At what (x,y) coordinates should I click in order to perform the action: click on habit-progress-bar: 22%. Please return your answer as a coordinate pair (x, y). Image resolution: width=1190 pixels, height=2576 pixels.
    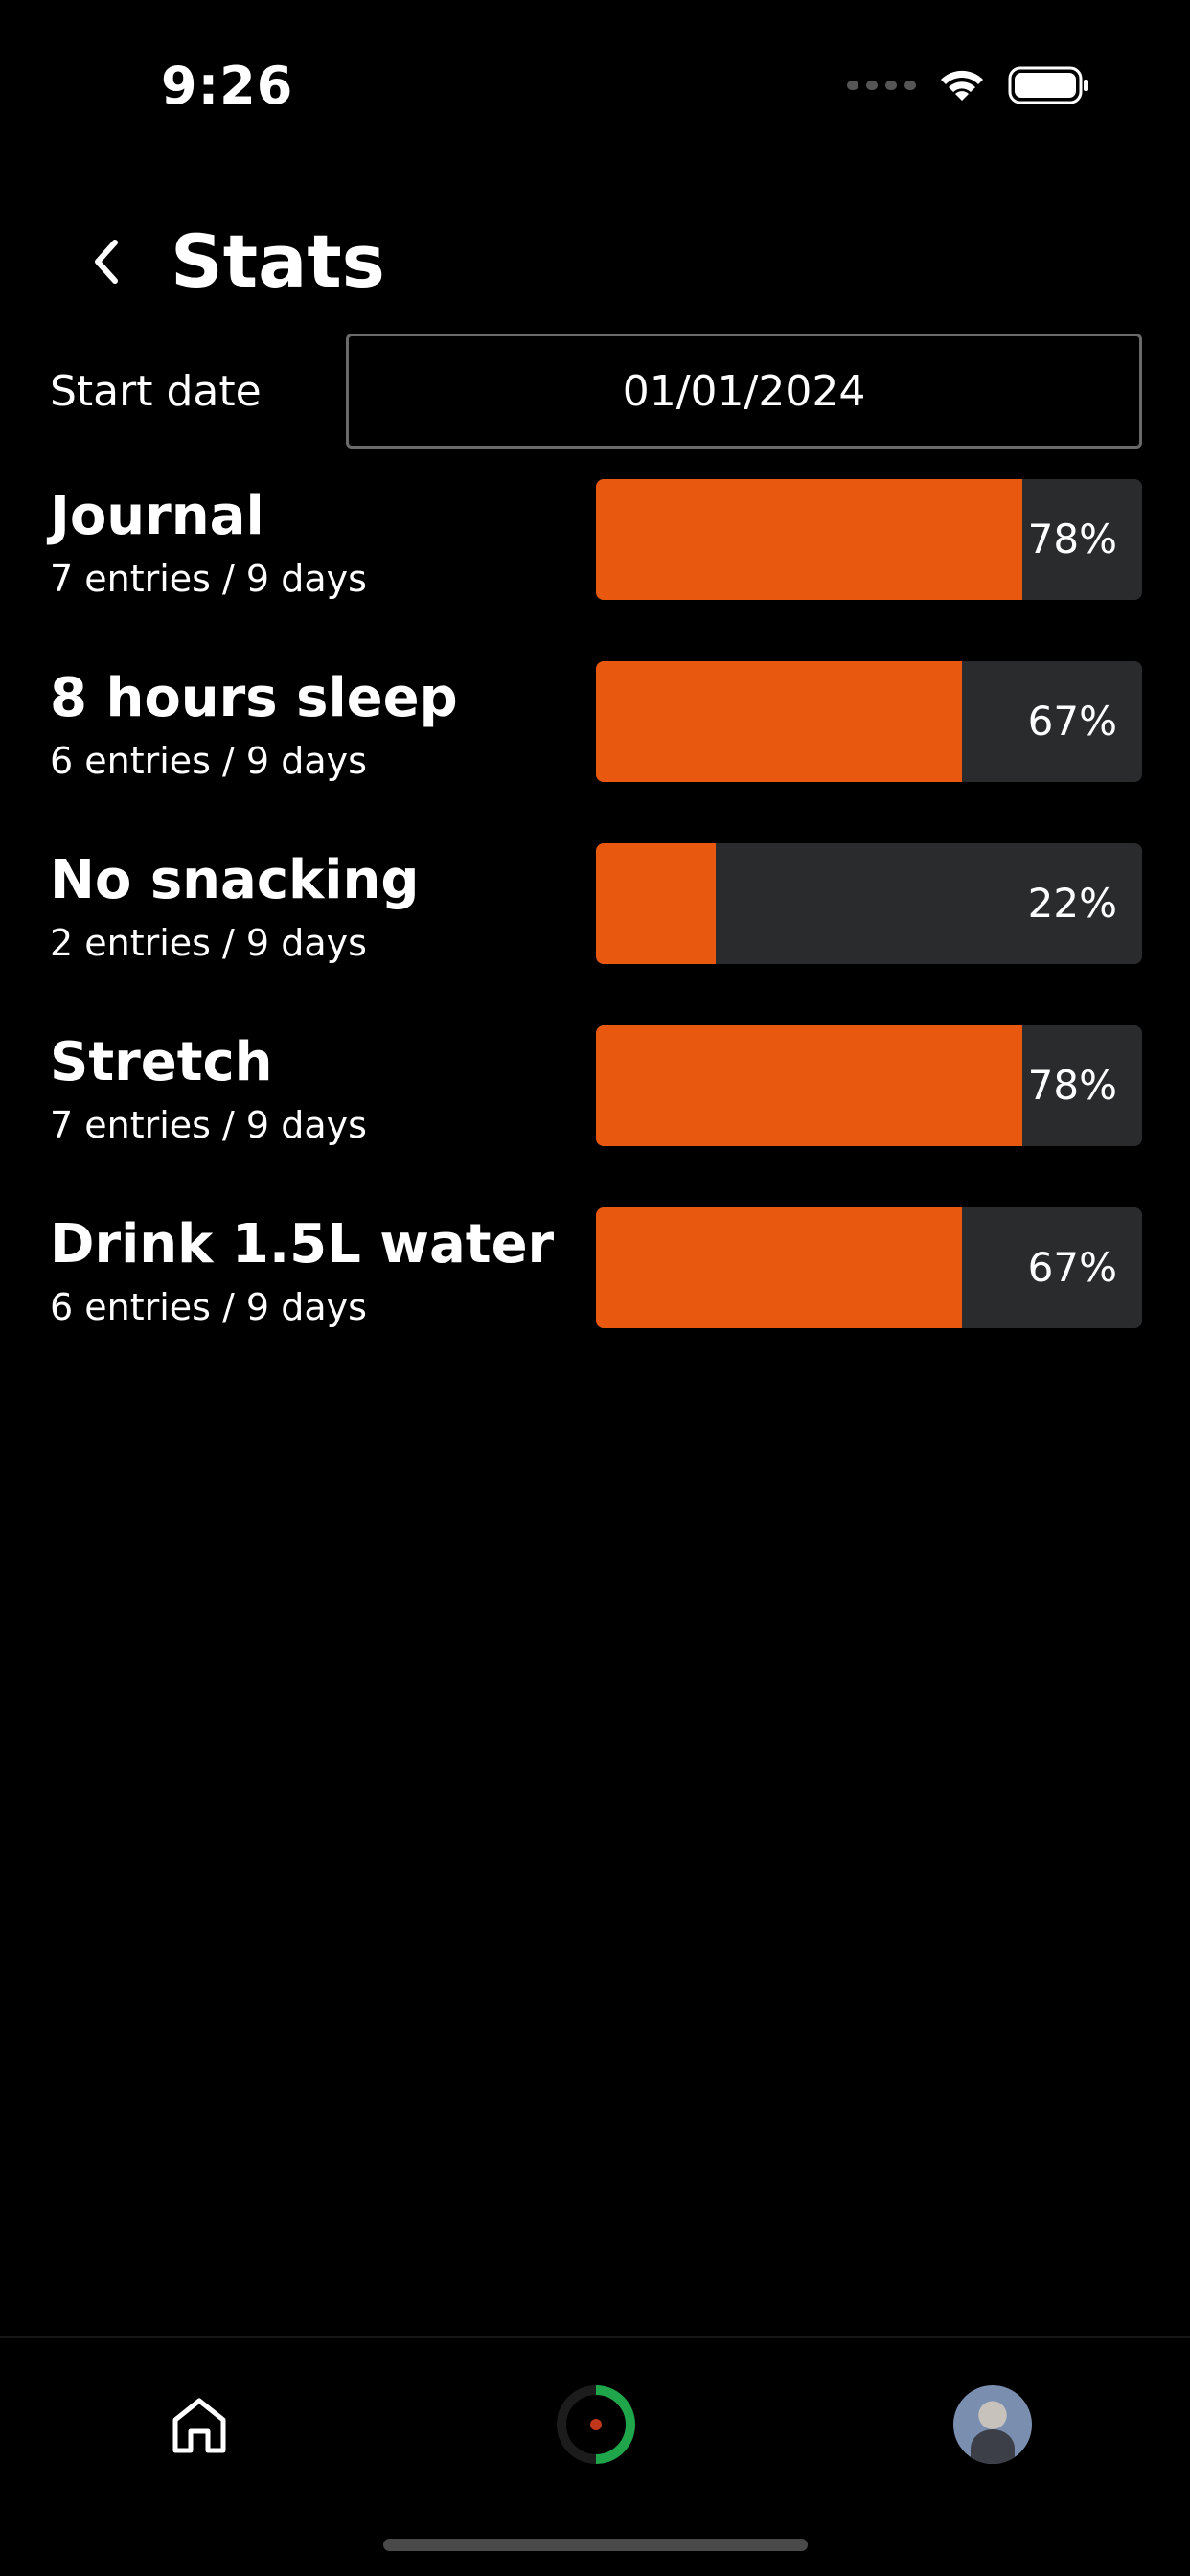
    Looking at the image, I should click on (869, 903).